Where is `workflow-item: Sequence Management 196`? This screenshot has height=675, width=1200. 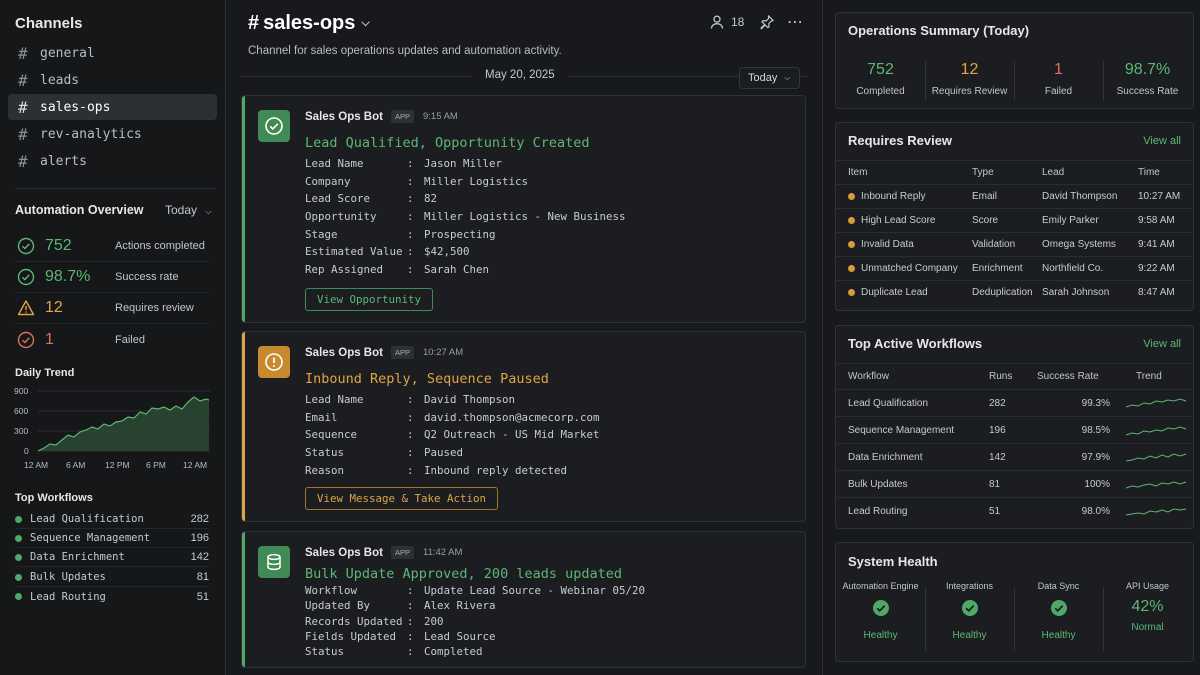 workflow-item: Sequence Management 196 is located at coordinates (112, 538).